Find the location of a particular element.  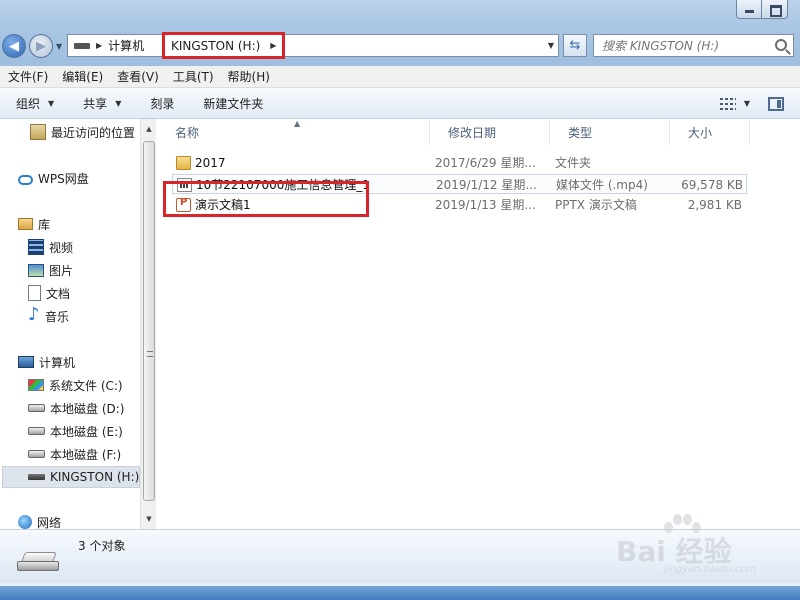

nav-item-label: 本地磁盘 (E:) is located at coordinates (86, 431).